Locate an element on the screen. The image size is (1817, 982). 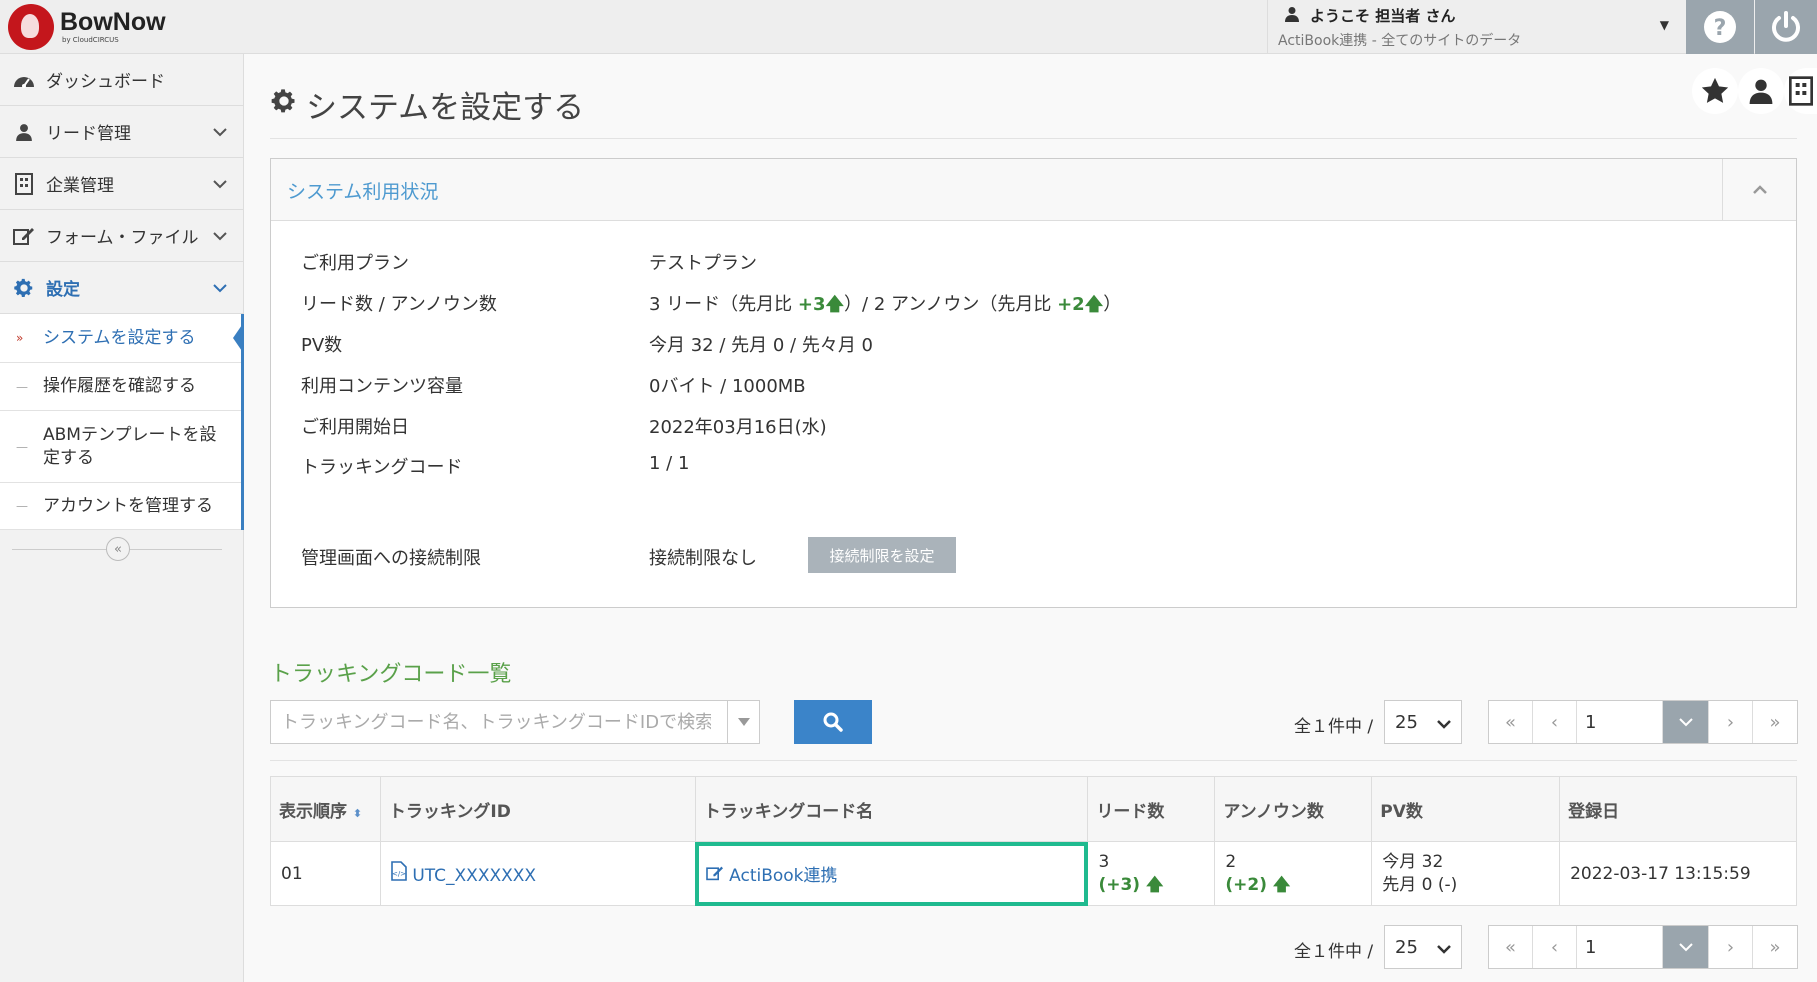
welcome-text: ようこそ 担当者 さん is located at coordinates (1383, 16).